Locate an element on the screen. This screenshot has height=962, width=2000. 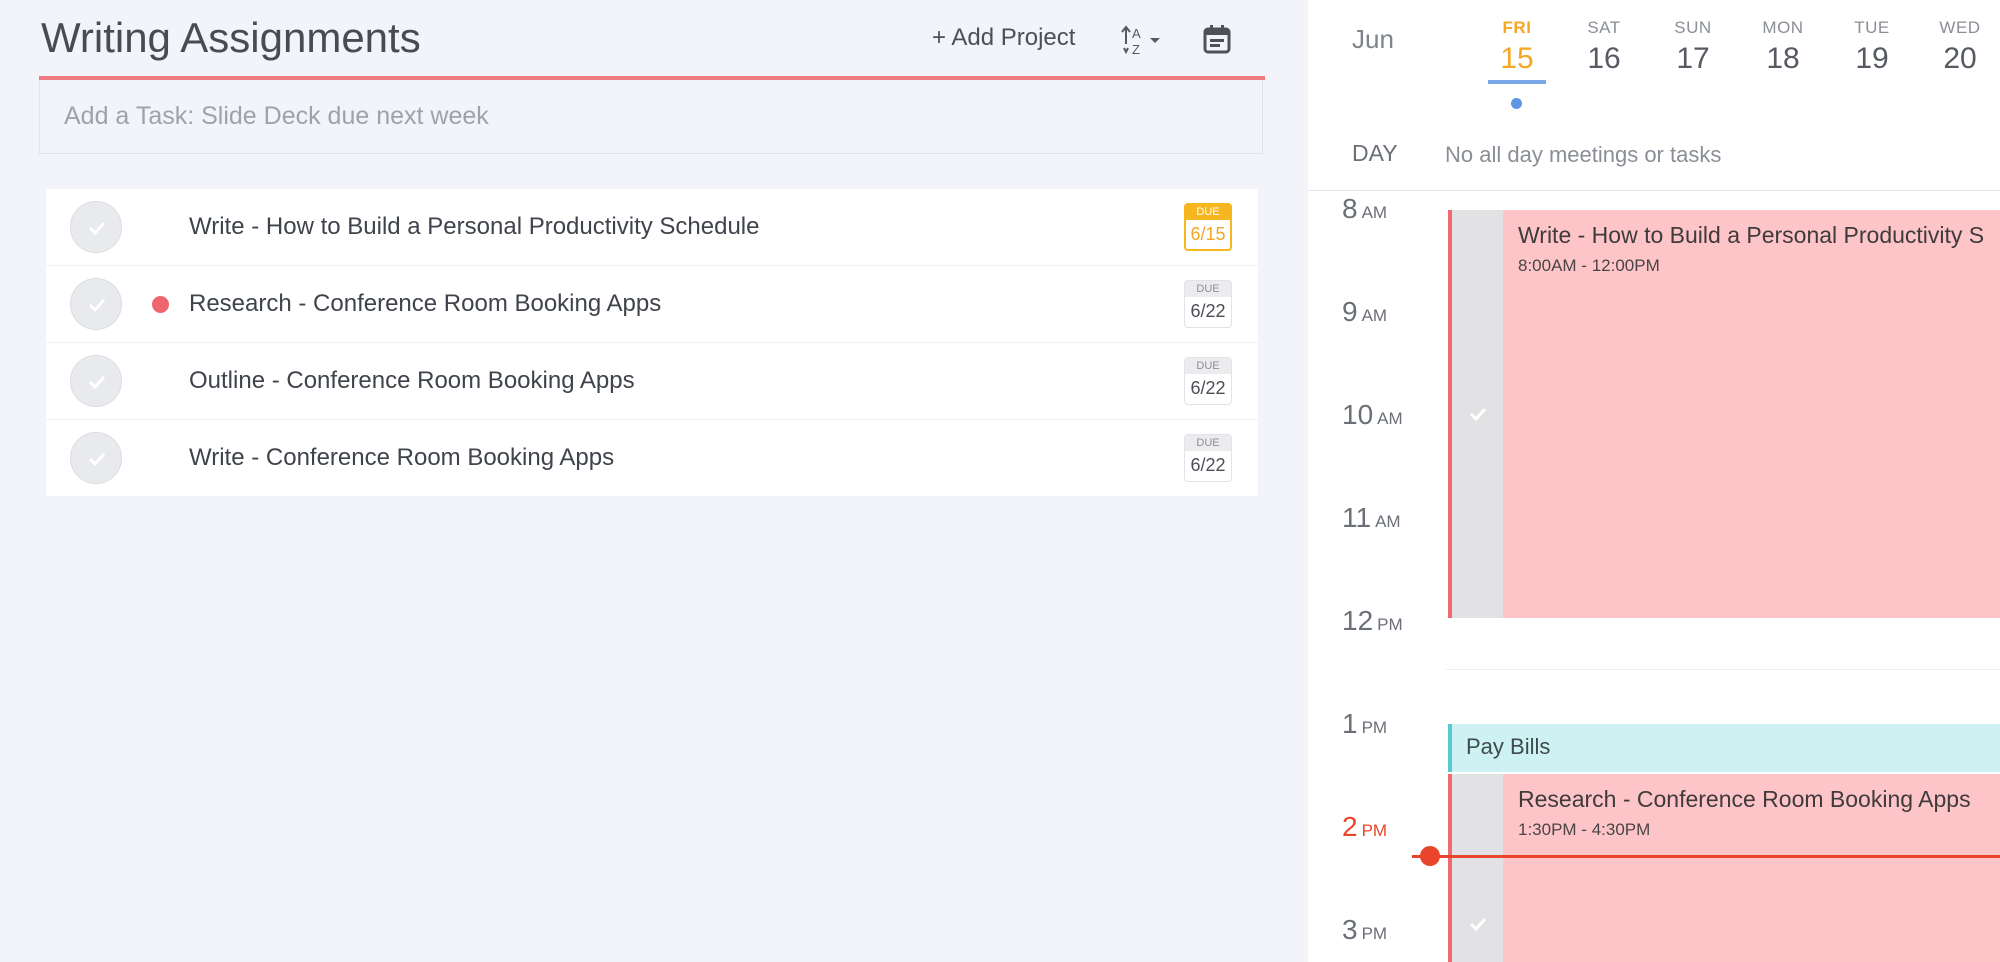
svg-text: Z is located at coordinates (1136, 49).